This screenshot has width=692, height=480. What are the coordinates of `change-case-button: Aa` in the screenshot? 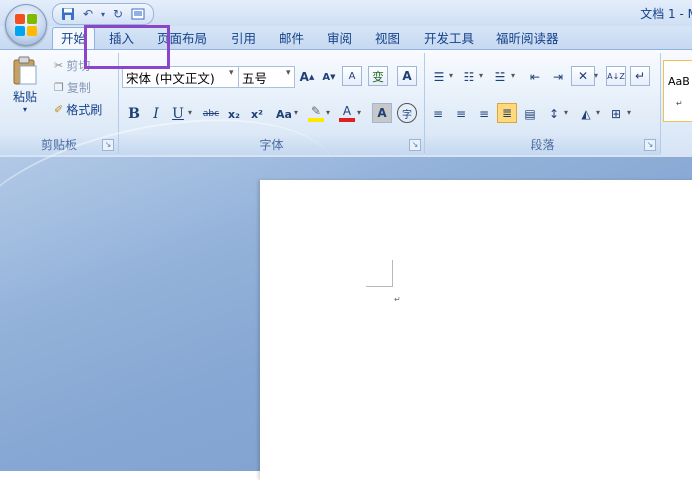 It's located at (284, 114).